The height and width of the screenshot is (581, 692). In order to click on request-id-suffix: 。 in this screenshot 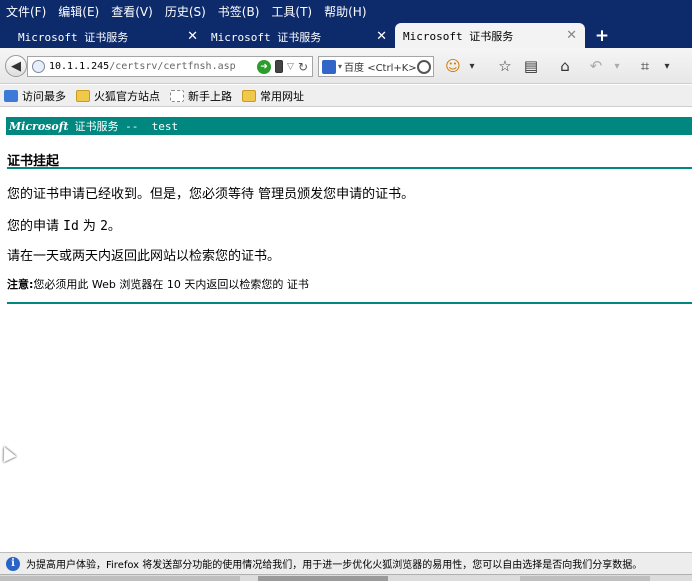, I will do `click(114, 226)`.